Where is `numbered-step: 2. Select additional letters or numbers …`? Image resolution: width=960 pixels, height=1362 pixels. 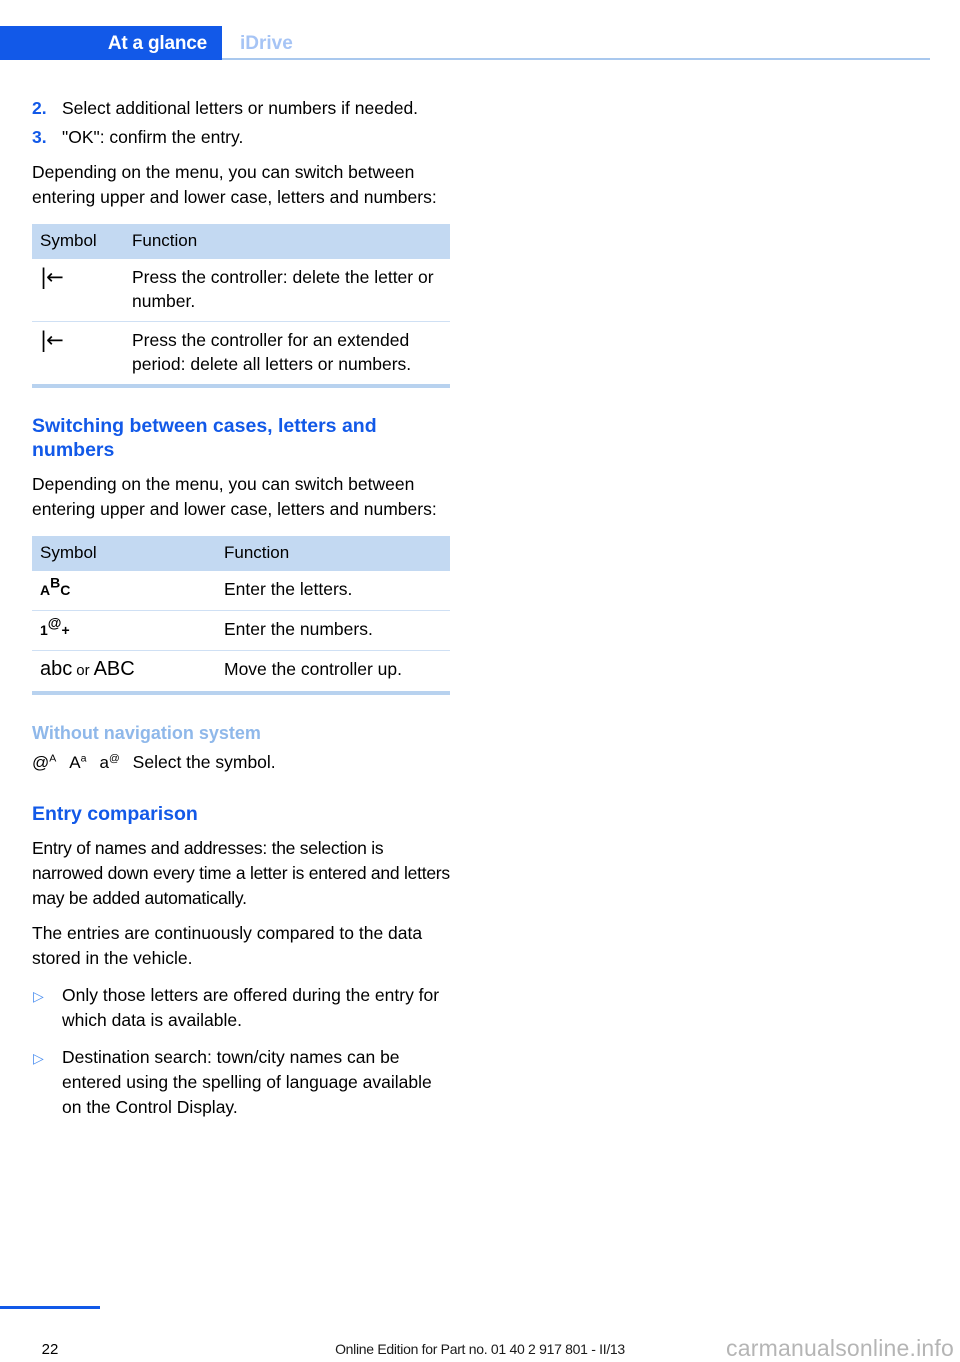 numbered-step: 2. Select additional letters or numbers … is located at coordinates (241, 108).